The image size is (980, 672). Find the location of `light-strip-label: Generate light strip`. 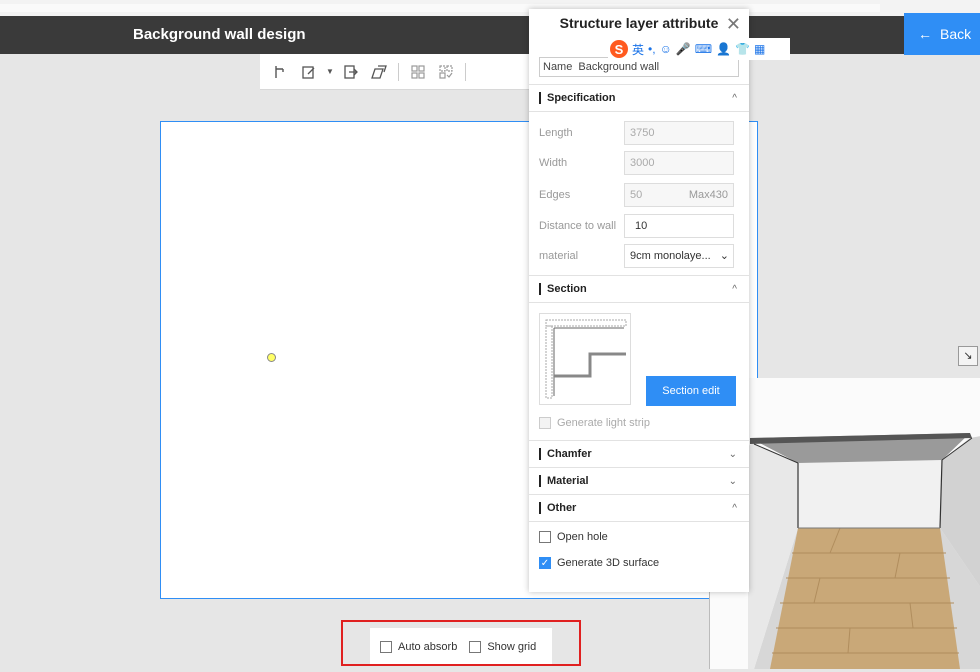

light-strip-label: Generate light strip is located at coordinates (603, 423).